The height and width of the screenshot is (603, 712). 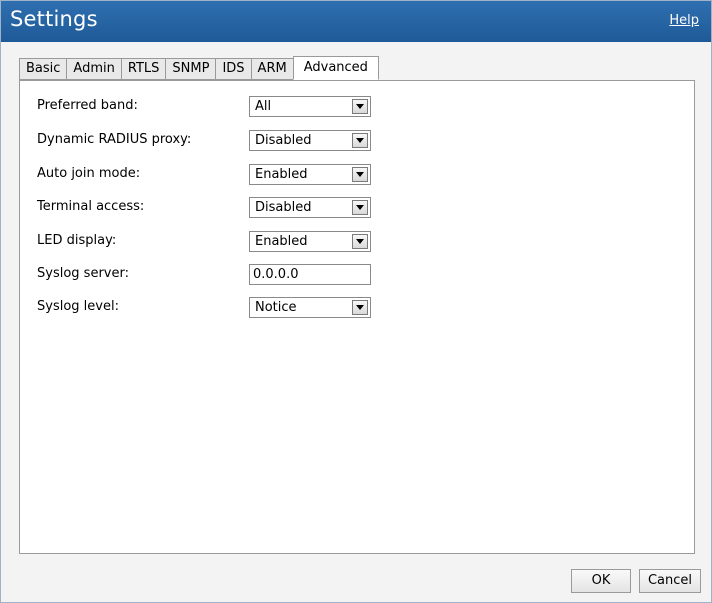 I want to click on preferred-band-label: Preferred band:, so click(x=87, y=105).